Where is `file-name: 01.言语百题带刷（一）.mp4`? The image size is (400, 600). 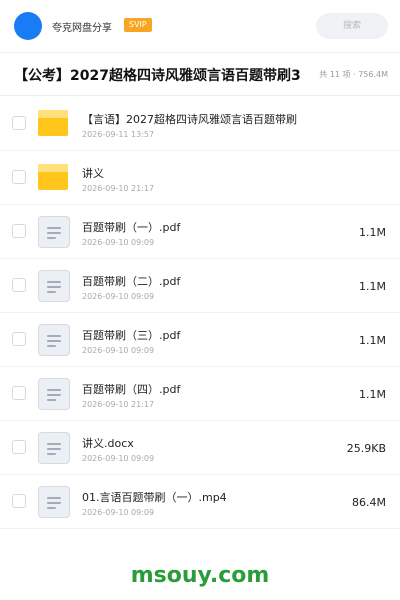
file-name: 01.言语百题带刷（一）.mp4 is located at coordinates (154, 497).